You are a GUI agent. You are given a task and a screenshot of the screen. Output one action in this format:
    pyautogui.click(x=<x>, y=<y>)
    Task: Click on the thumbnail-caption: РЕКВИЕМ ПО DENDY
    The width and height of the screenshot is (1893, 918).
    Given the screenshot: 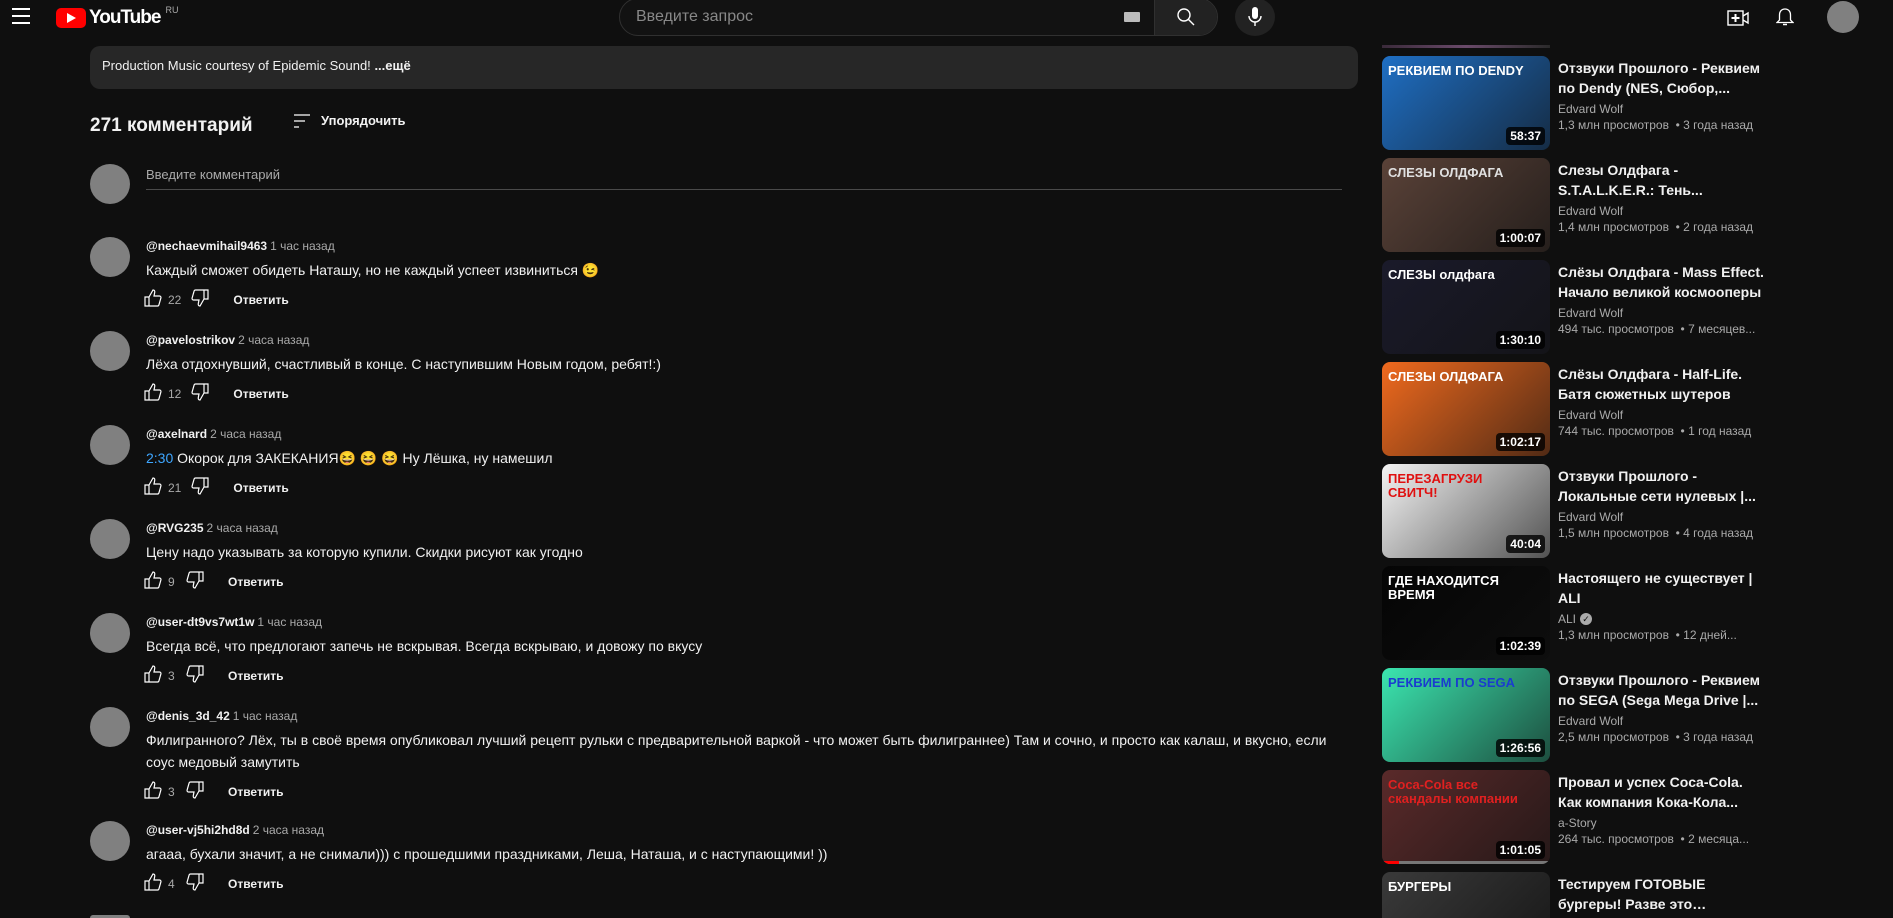 What is the action you would take?
    pyautogui.click(x=1456, y=70)
    